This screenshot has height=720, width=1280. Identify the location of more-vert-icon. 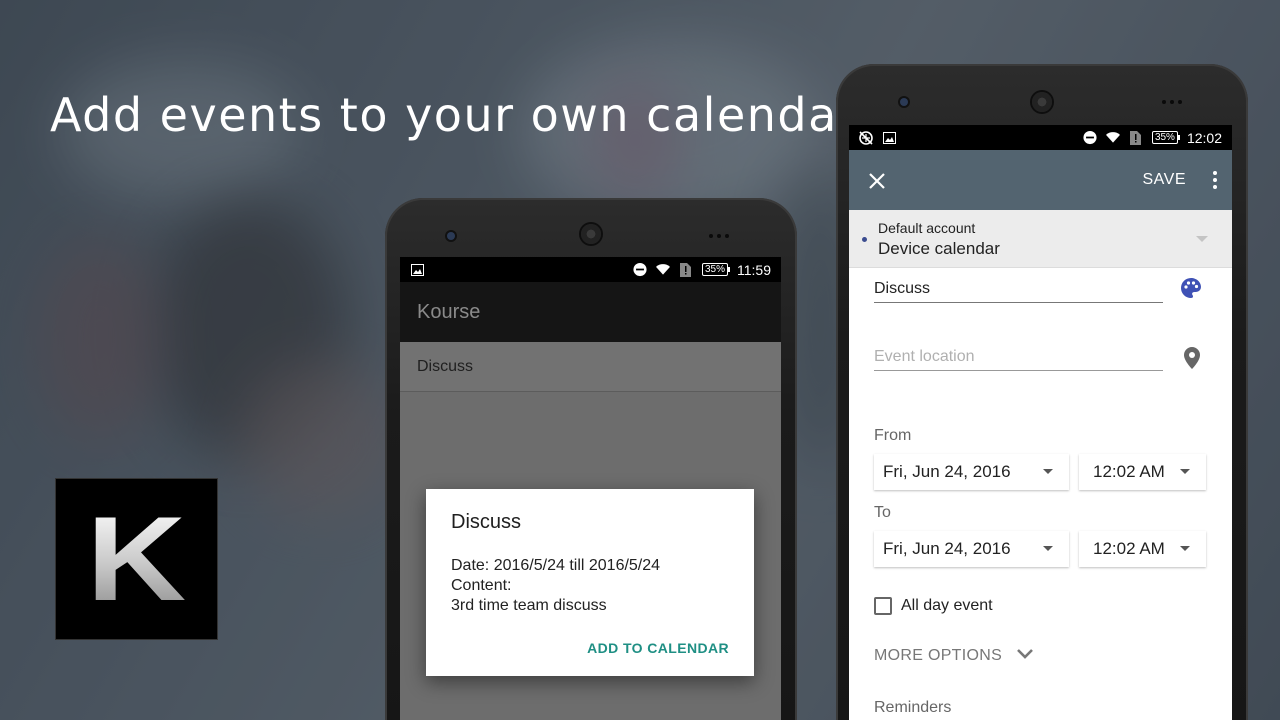
(1215, 180).